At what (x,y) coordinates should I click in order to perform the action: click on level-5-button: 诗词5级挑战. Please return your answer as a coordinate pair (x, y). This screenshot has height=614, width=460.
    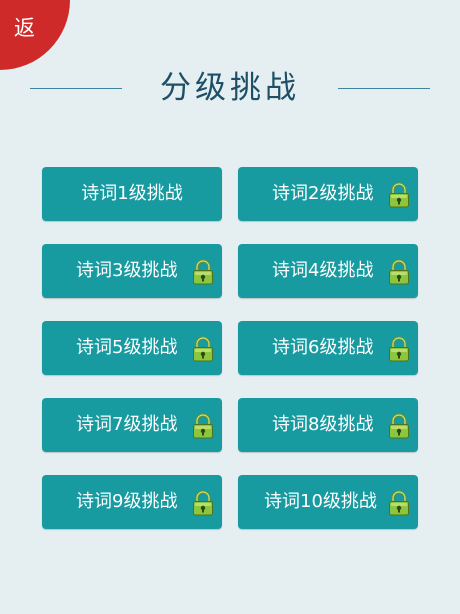
    Looking at the image, I should click on (132, 348).